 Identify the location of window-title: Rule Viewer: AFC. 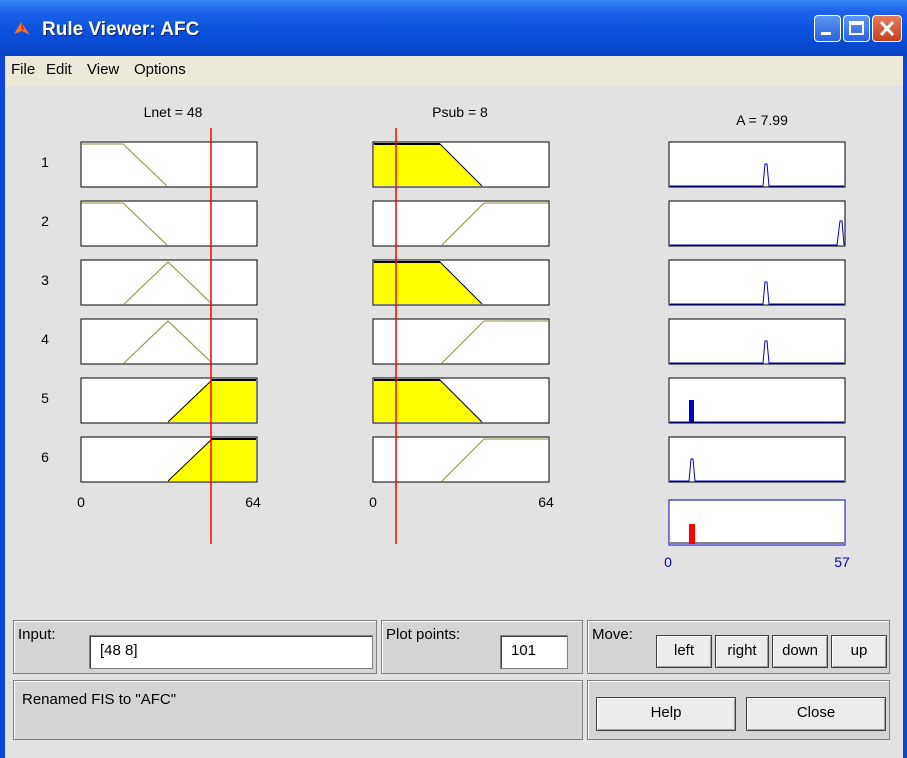
(121, 29).